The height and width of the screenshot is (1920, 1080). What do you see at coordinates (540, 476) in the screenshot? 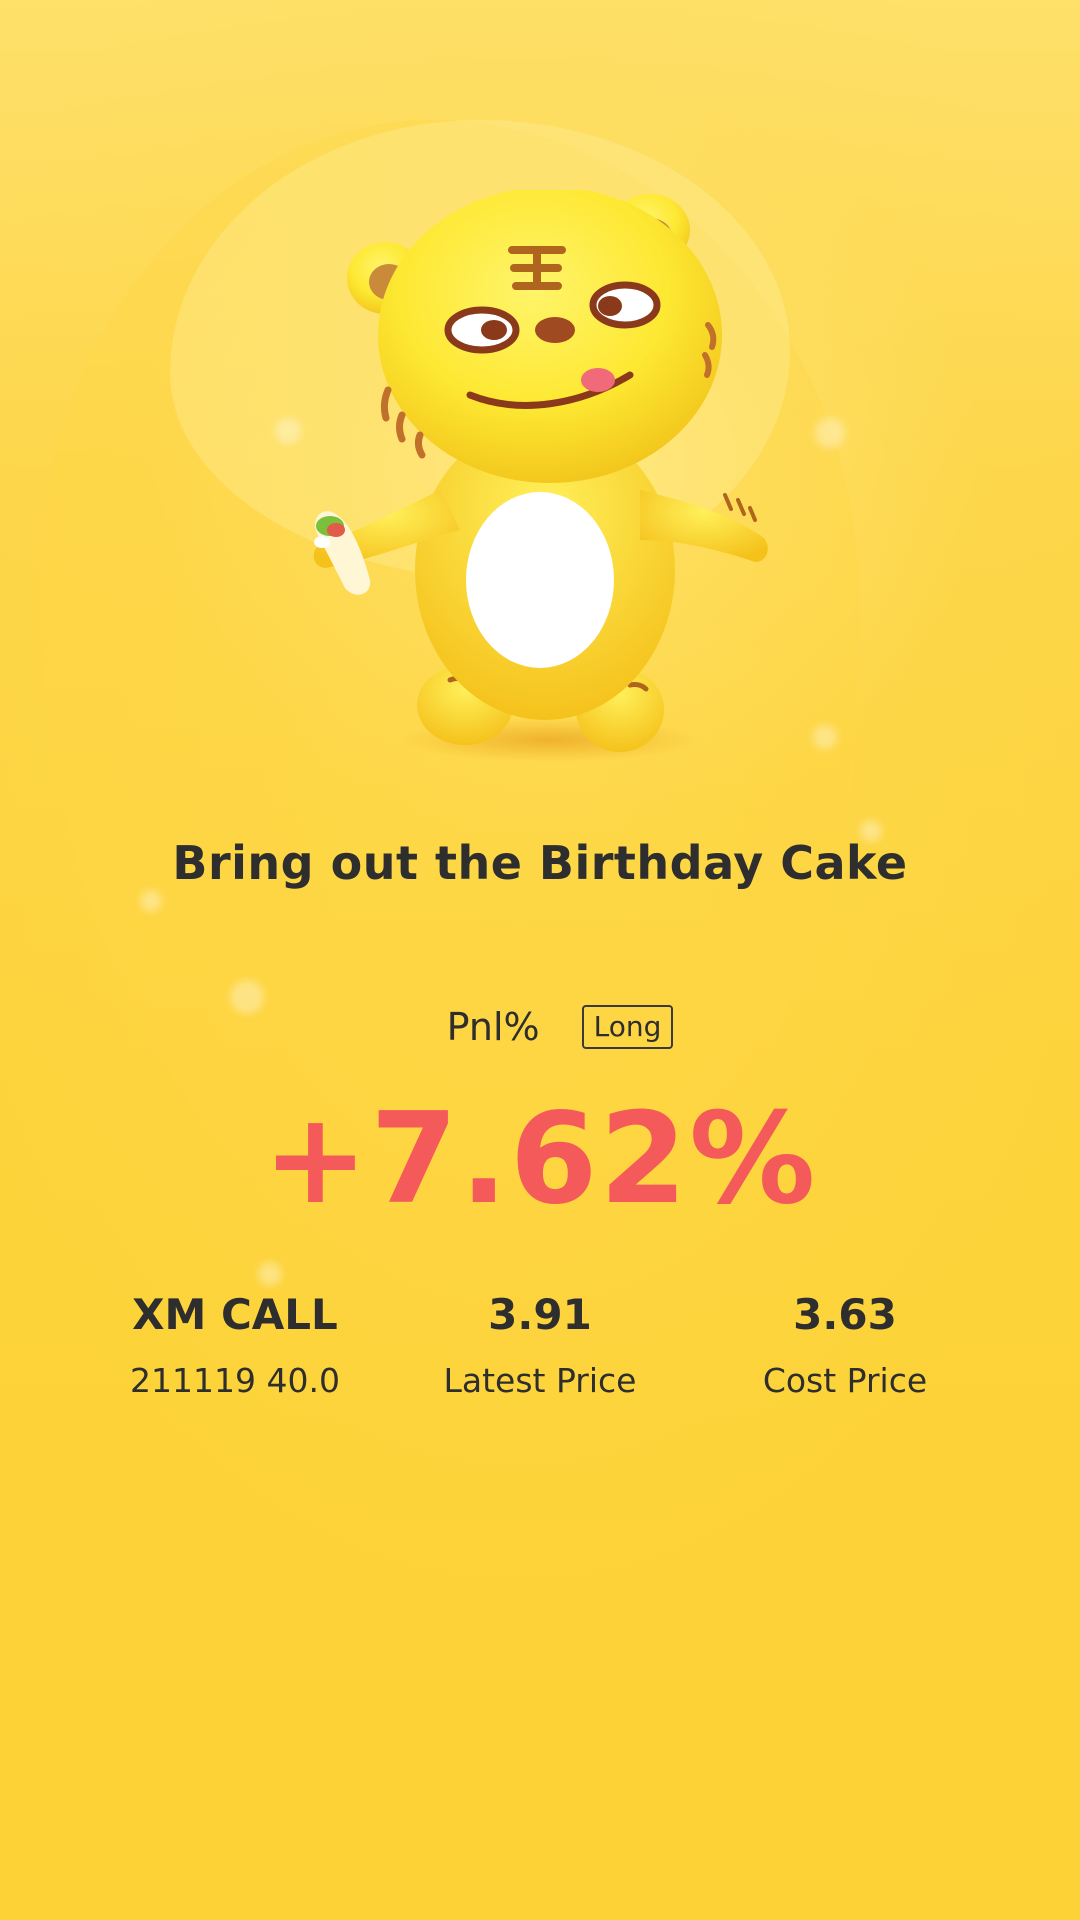
I see `tiger-mascot-icon` at bounding box center [540, 476].